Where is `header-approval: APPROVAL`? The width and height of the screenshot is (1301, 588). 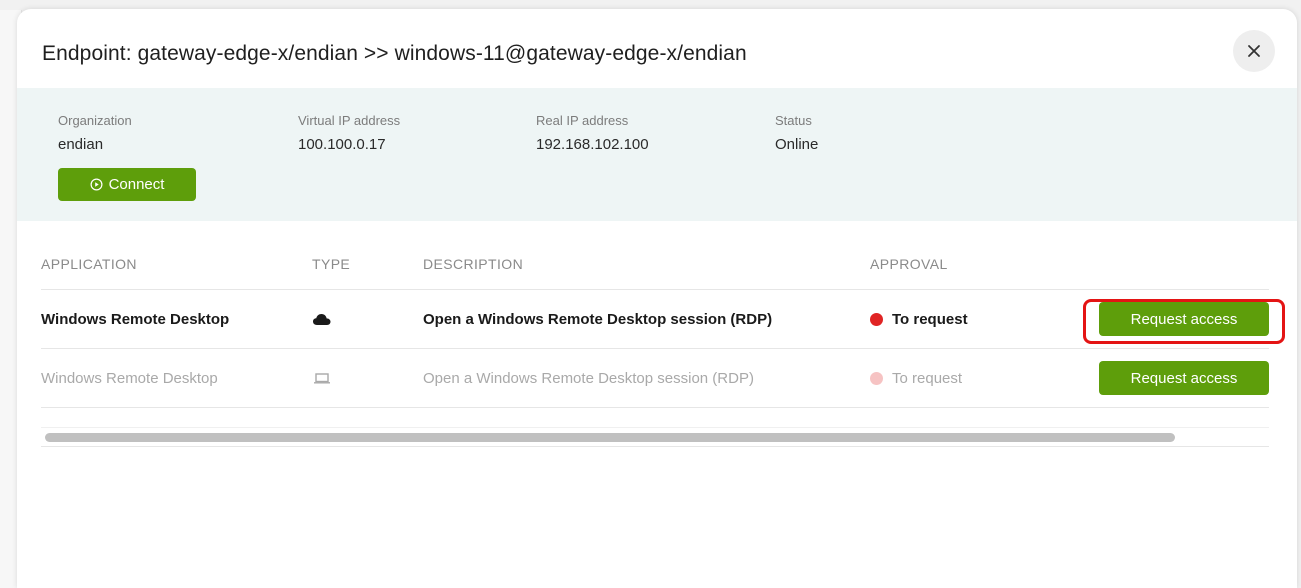
header-approval: APPROVAL is located at coordinates (909, 264).